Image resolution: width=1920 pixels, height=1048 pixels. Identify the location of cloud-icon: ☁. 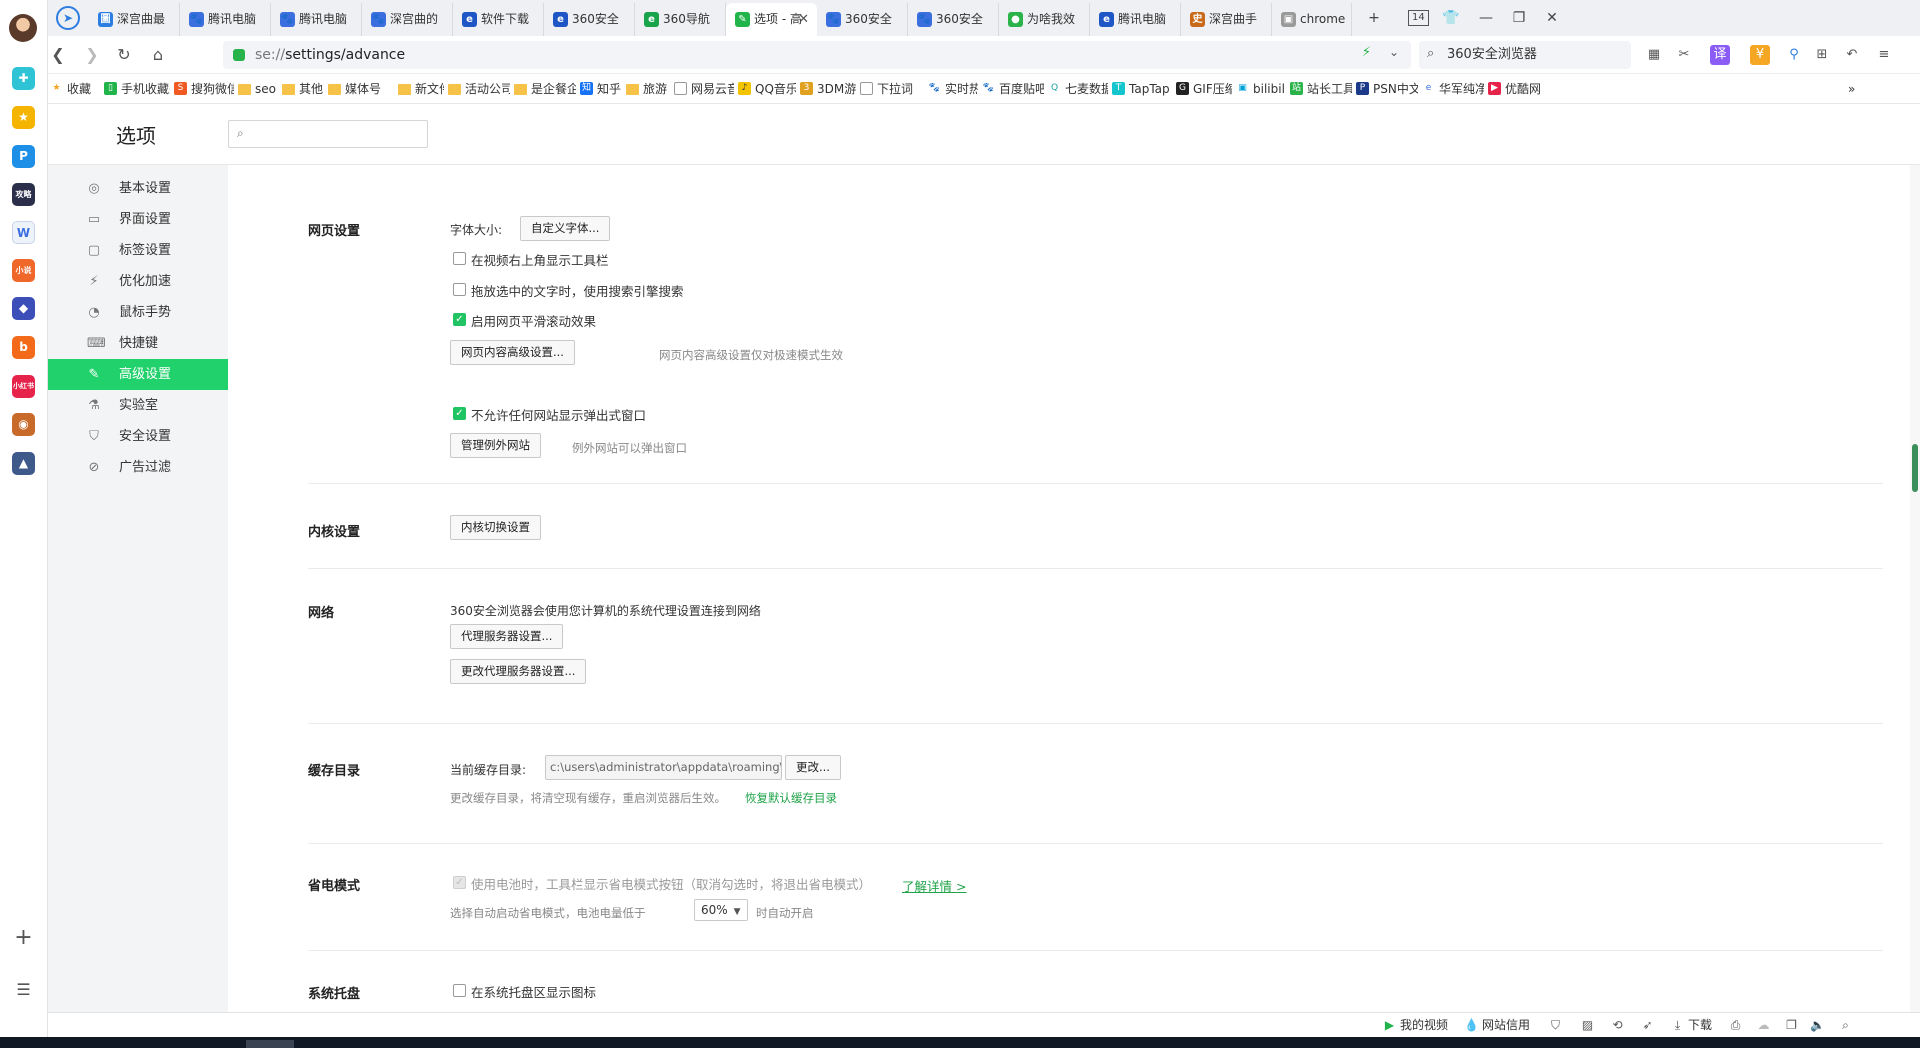
(1763, 1025).